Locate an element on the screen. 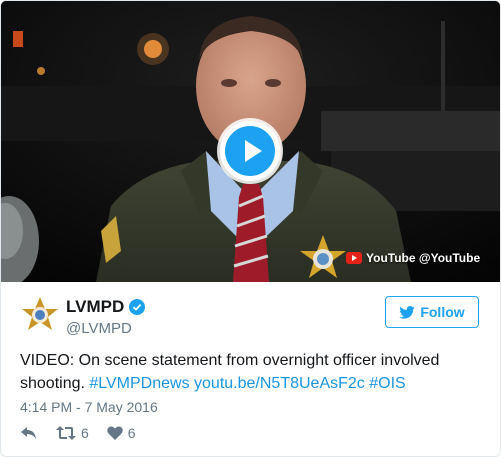  tweet-header: LVMPD @LVMPD Follow is located at coordinates (250, 317).